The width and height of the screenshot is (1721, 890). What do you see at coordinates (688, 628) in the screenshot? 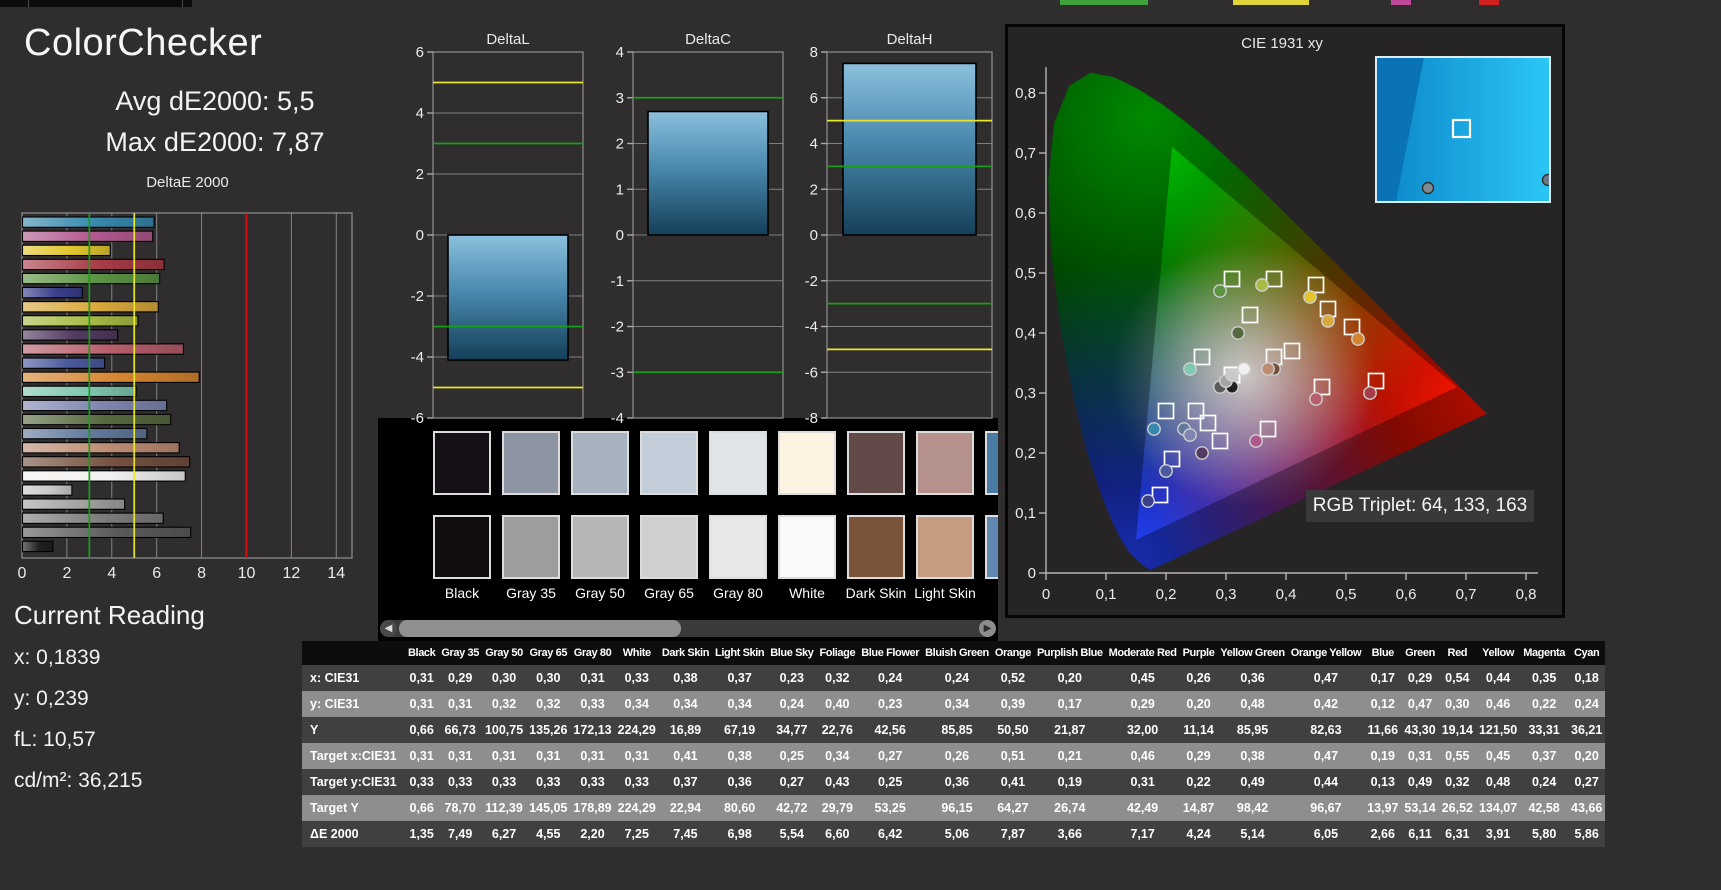
I see `swatch-scrollbar-track: ◀ ▶` at bounding box center [688, 628].